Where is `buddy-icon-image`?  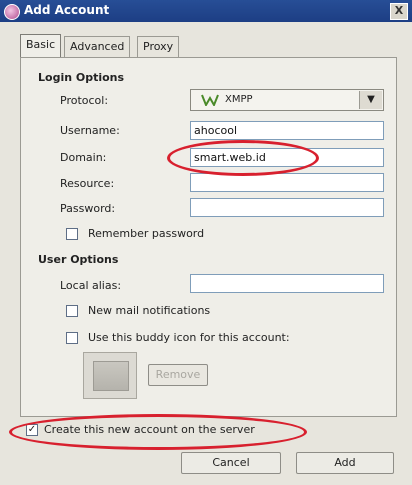 buddy-icon-image is located at coordinates (111, 376).